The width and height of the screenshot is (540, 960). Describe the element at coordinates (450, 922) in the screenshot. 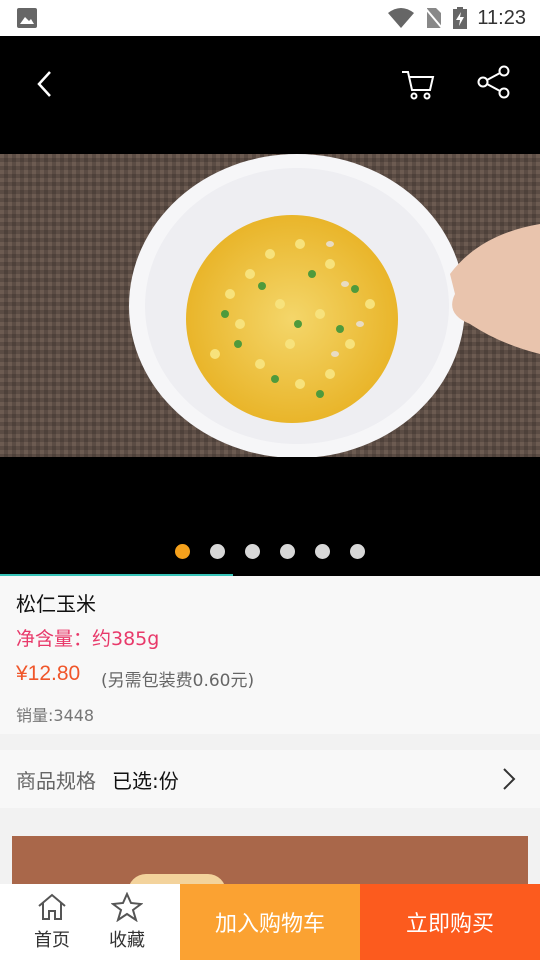

I see `buy-now-button: 立即购买` at that location.